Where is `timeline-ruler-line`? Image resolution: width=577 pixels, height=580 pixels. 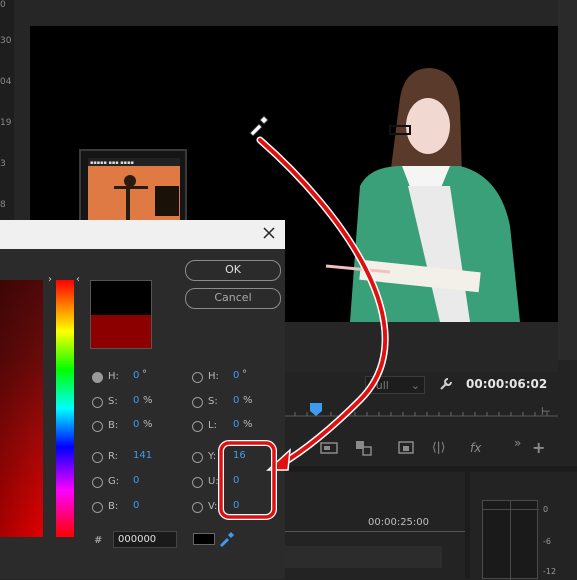 timeline-ruler-line is located at coordinates (375, 531).